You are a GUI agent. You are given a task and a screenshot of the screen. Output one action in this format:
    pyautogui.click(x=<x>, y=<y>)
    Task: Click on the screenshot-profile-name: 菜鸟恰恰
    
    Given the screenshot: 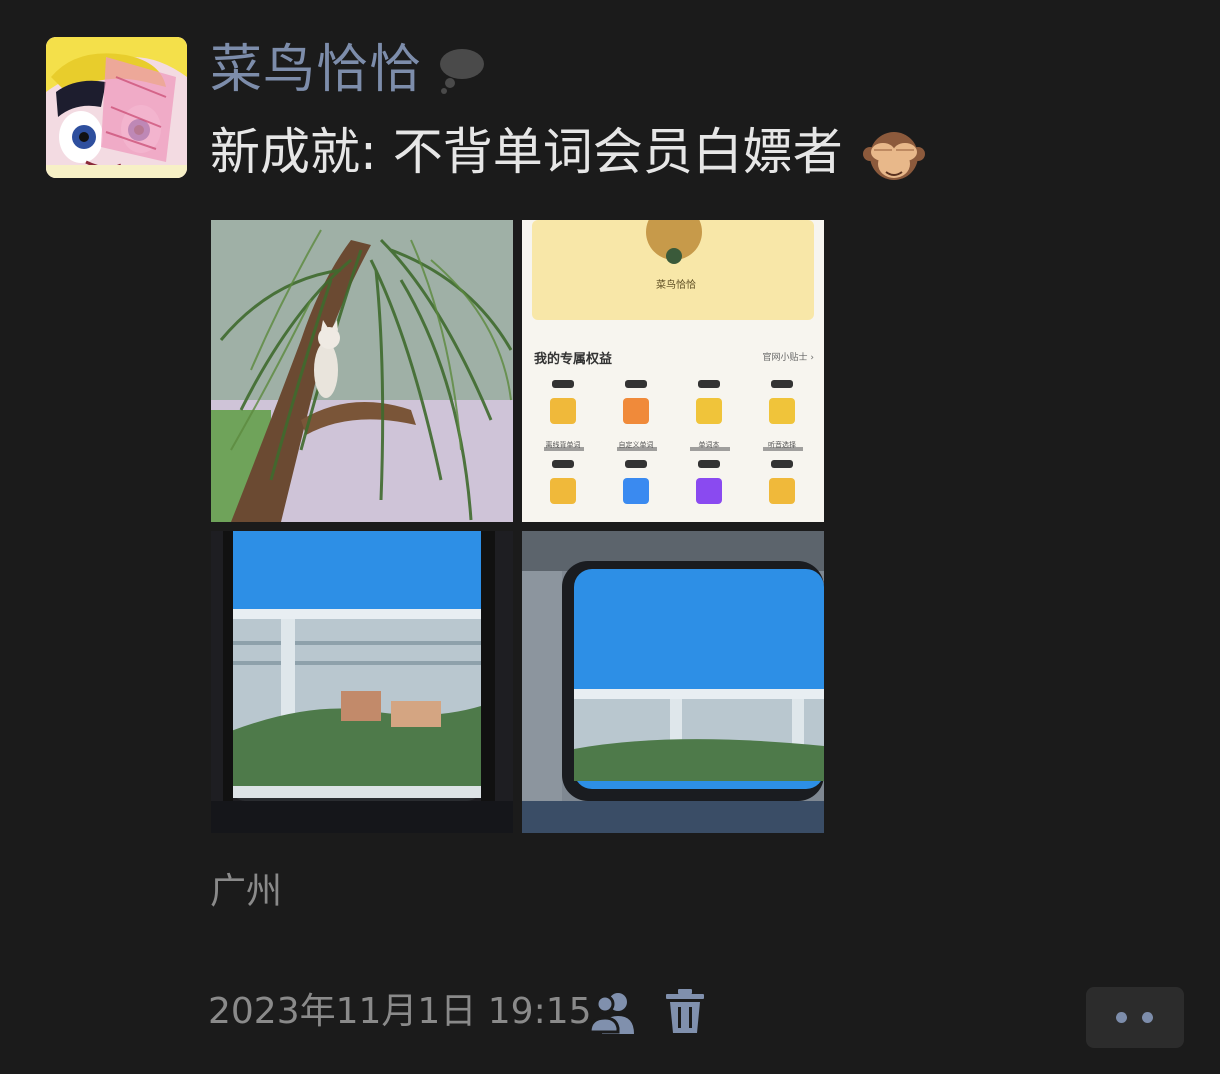 What is the action you would take?
    pyautogui.click(x=676, y=285)
    